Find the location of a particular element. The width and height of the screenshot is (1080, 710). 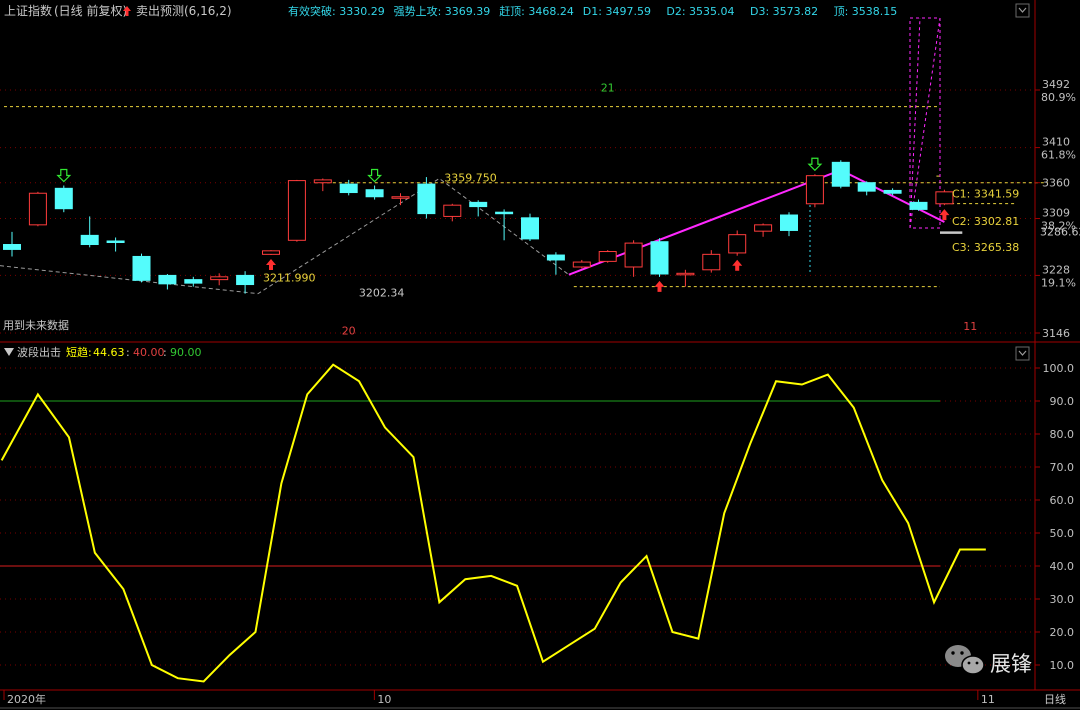

header-level-5: D3: 3573.82 is located at coordinates (784, 11).